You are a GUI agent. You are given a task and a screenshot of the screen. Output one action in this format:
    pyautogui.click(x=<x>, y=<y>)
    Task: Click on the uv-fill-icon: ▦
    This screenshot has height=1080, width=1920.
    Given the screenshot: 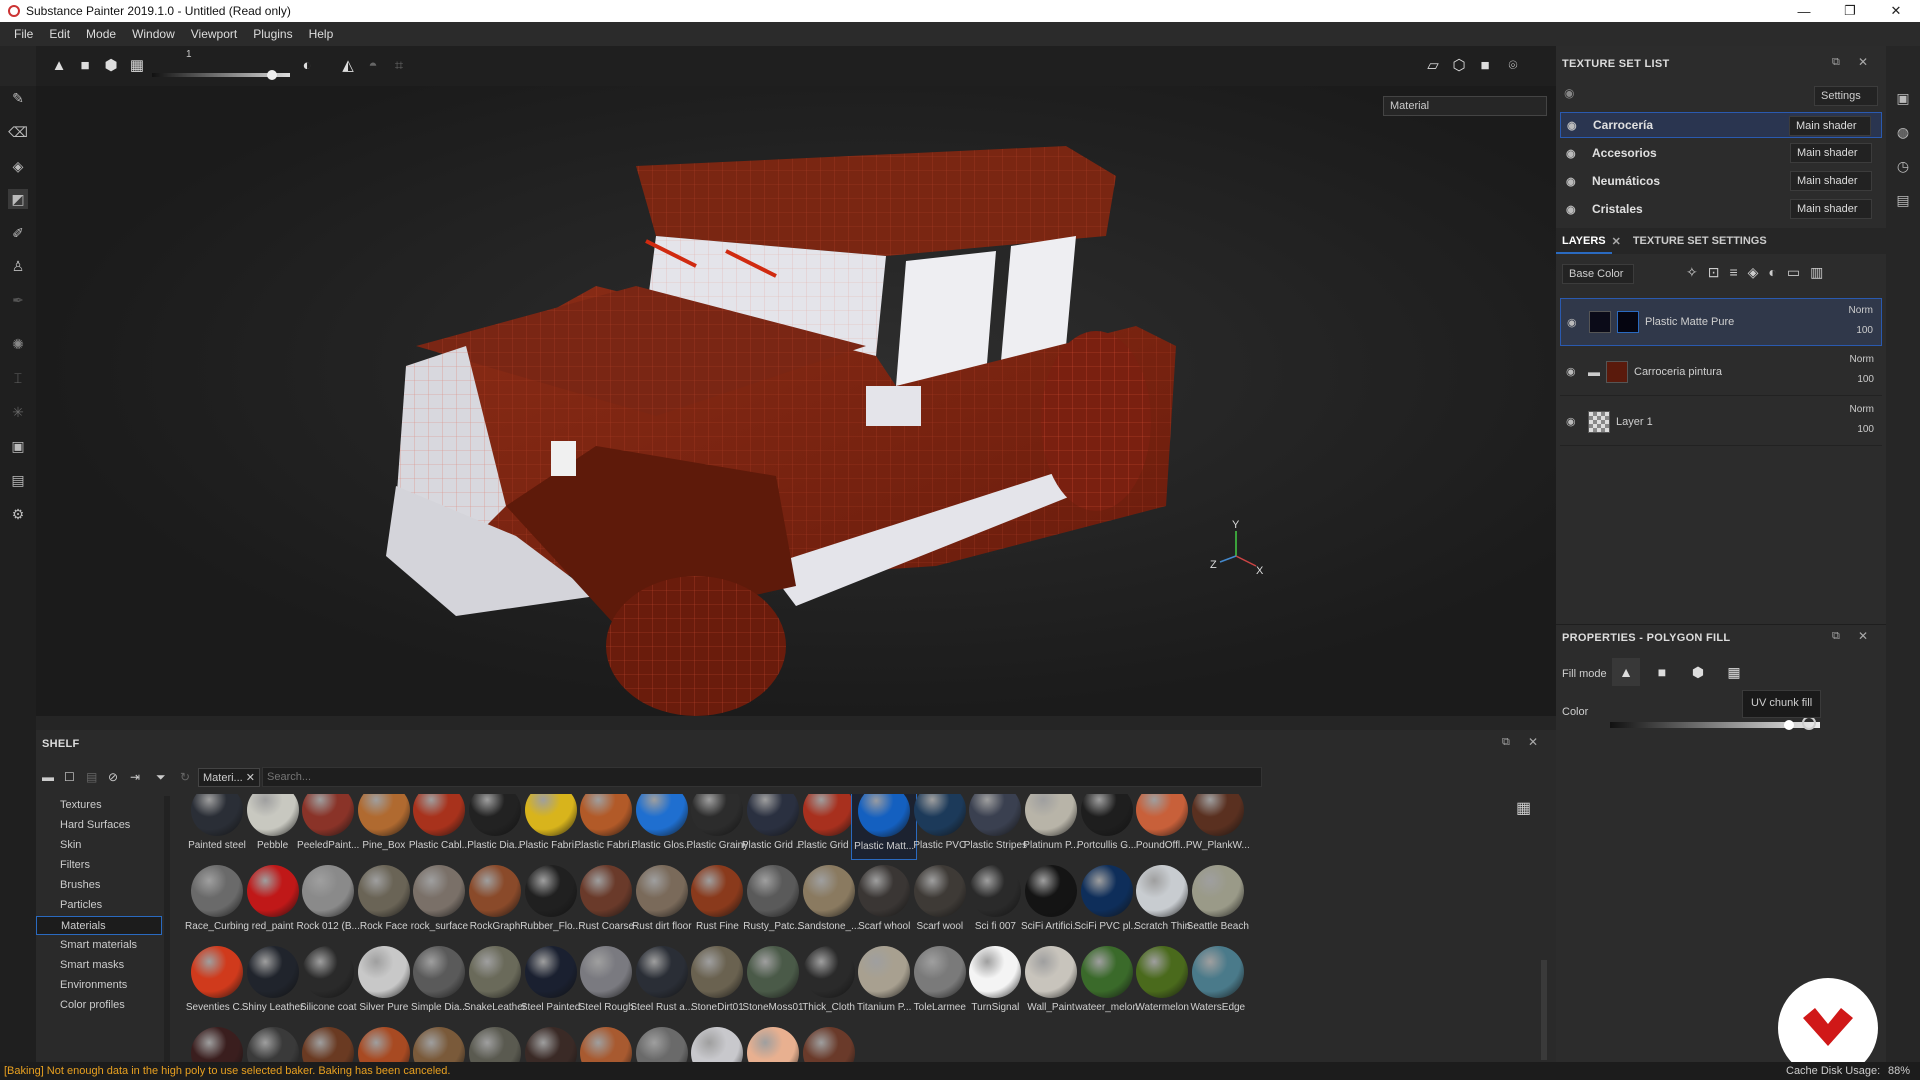 What is the action you would take?
    pyautogui.click(x=137, y=65)
    